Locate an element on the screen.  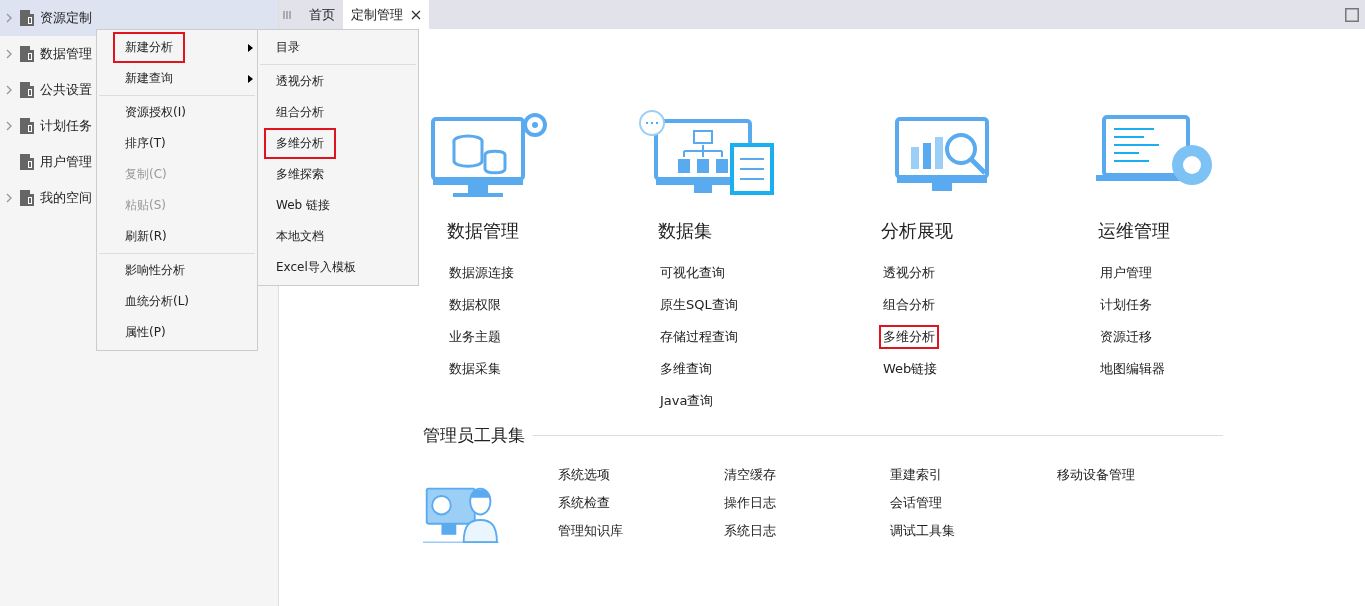
category-title: 运维管理 is located at coordinates (1134, 231).